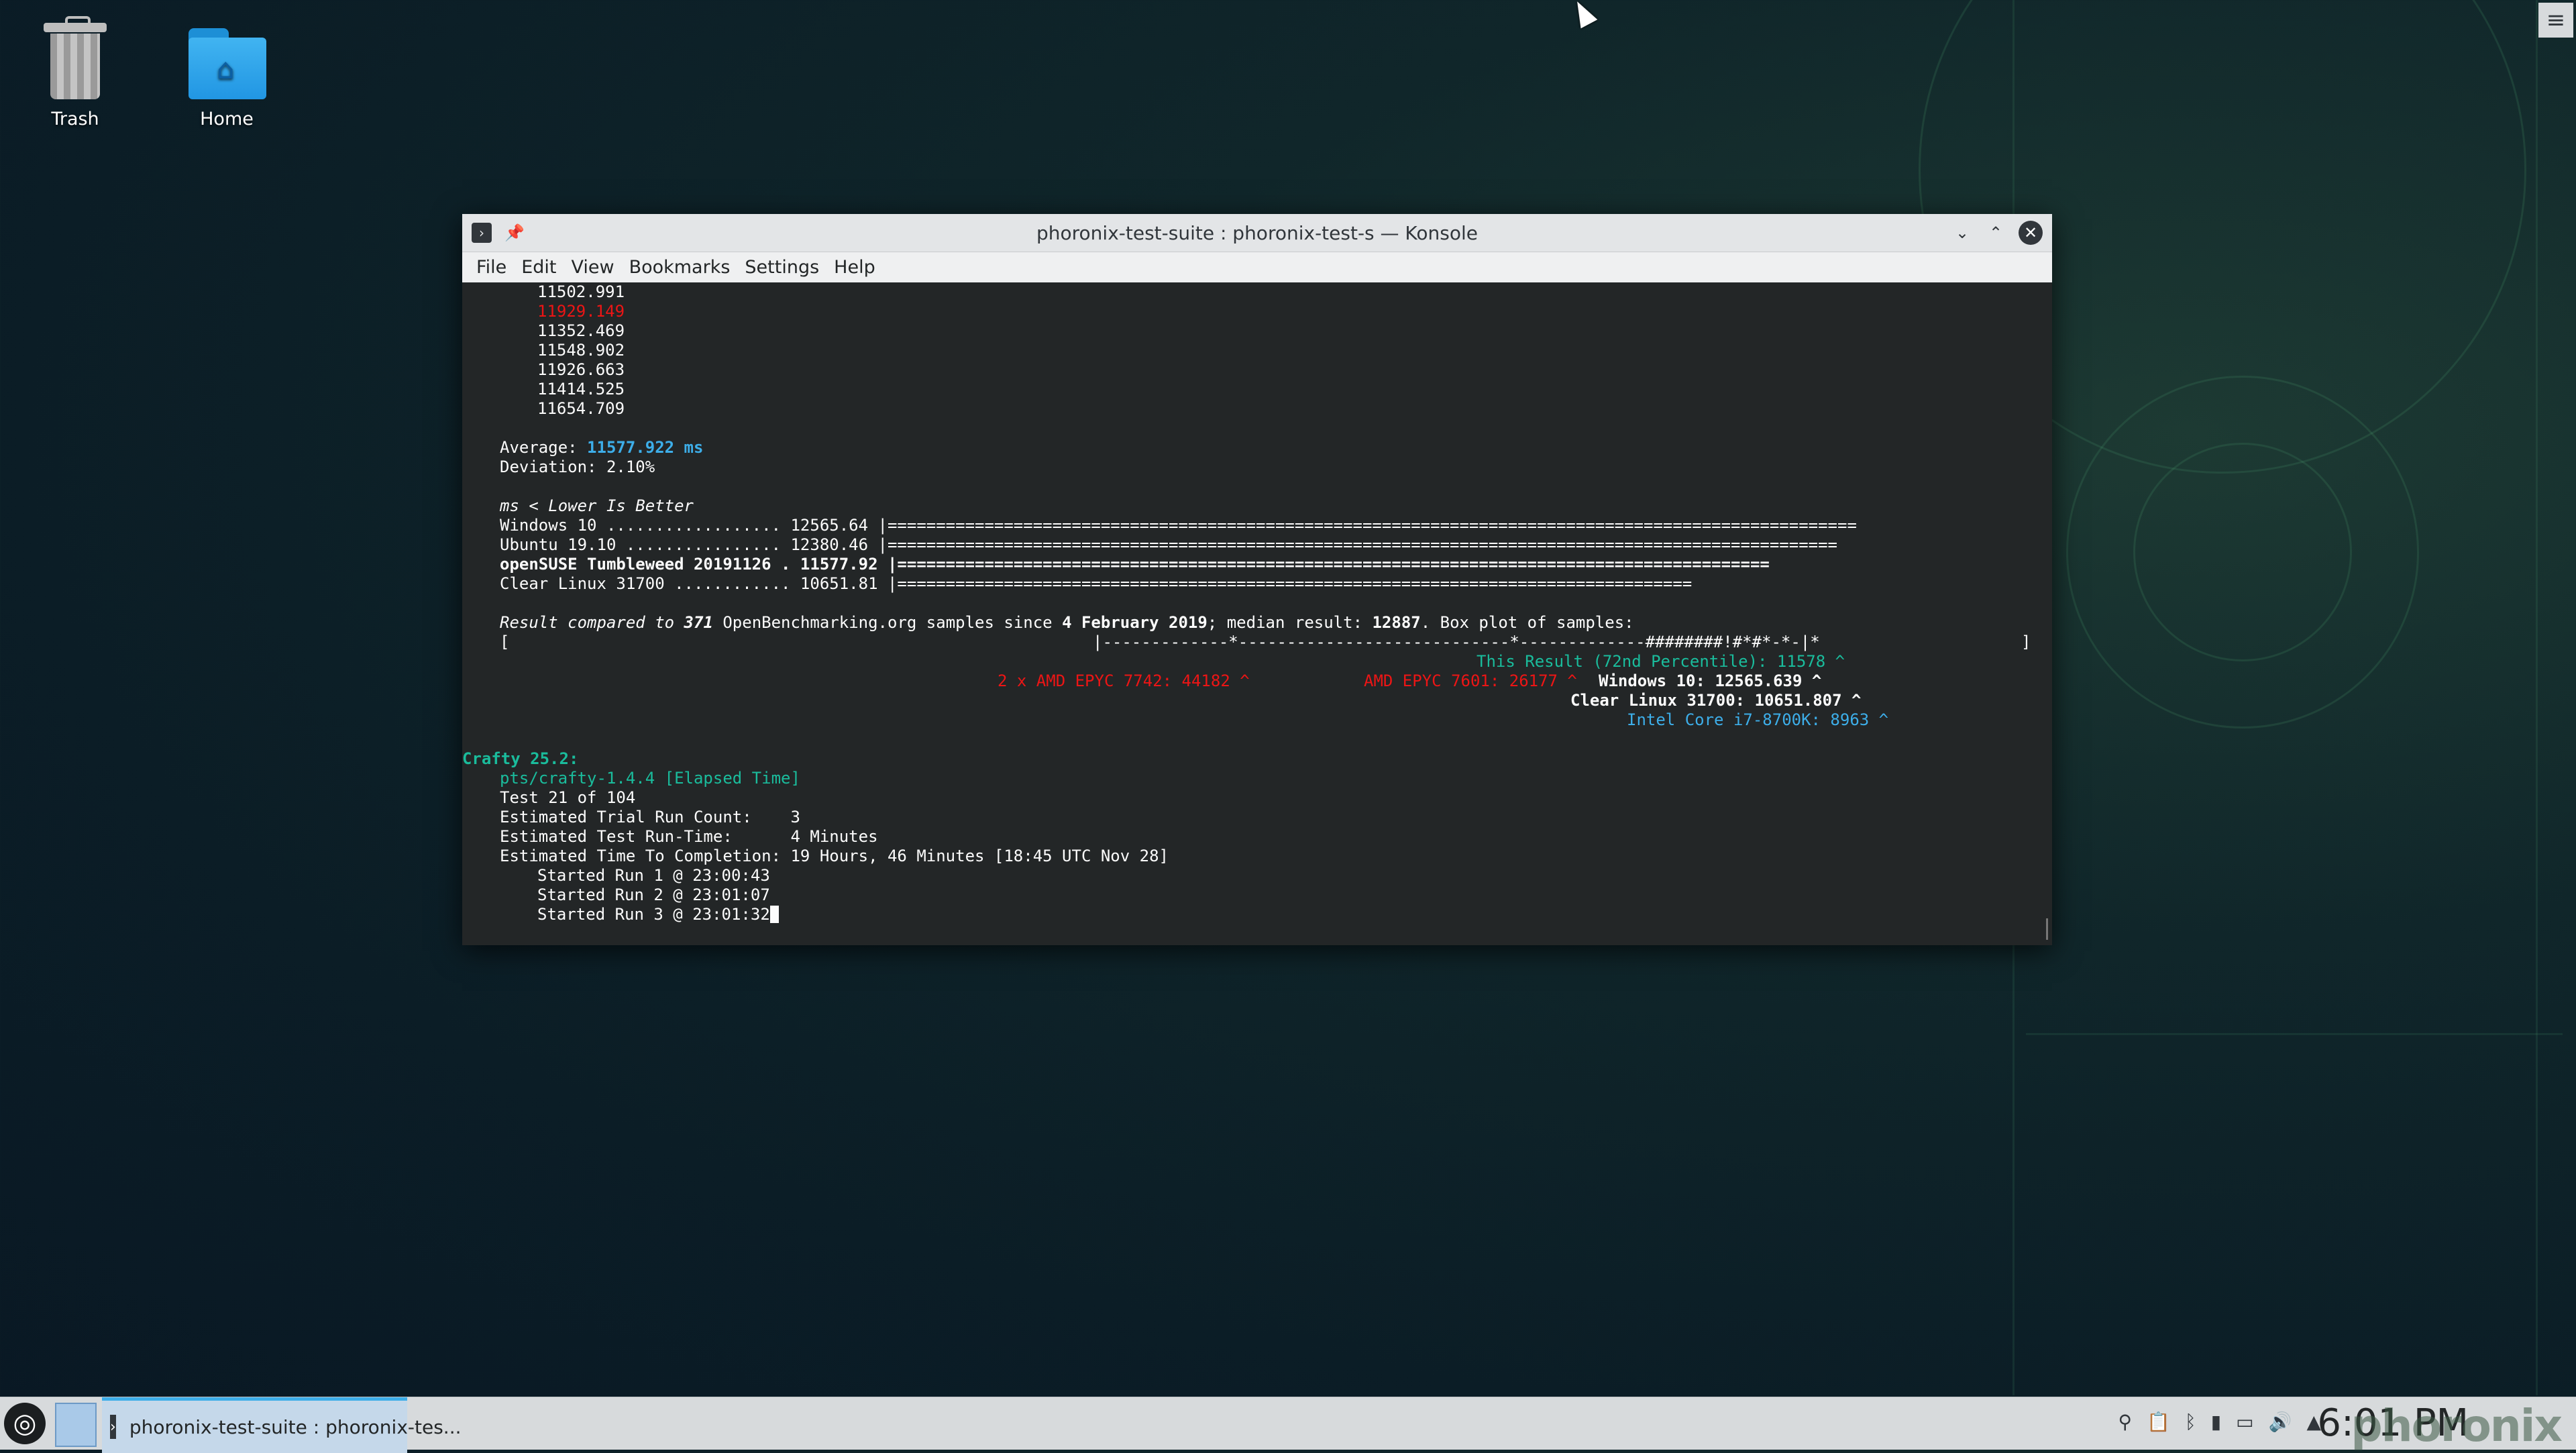 Image resolution: width=2576 pixels, height=1453 pixels. What do you see at coordinates (581, 292) in the screenshot?
I see `run-value: 11502.991` at bounding box center [581, 292].